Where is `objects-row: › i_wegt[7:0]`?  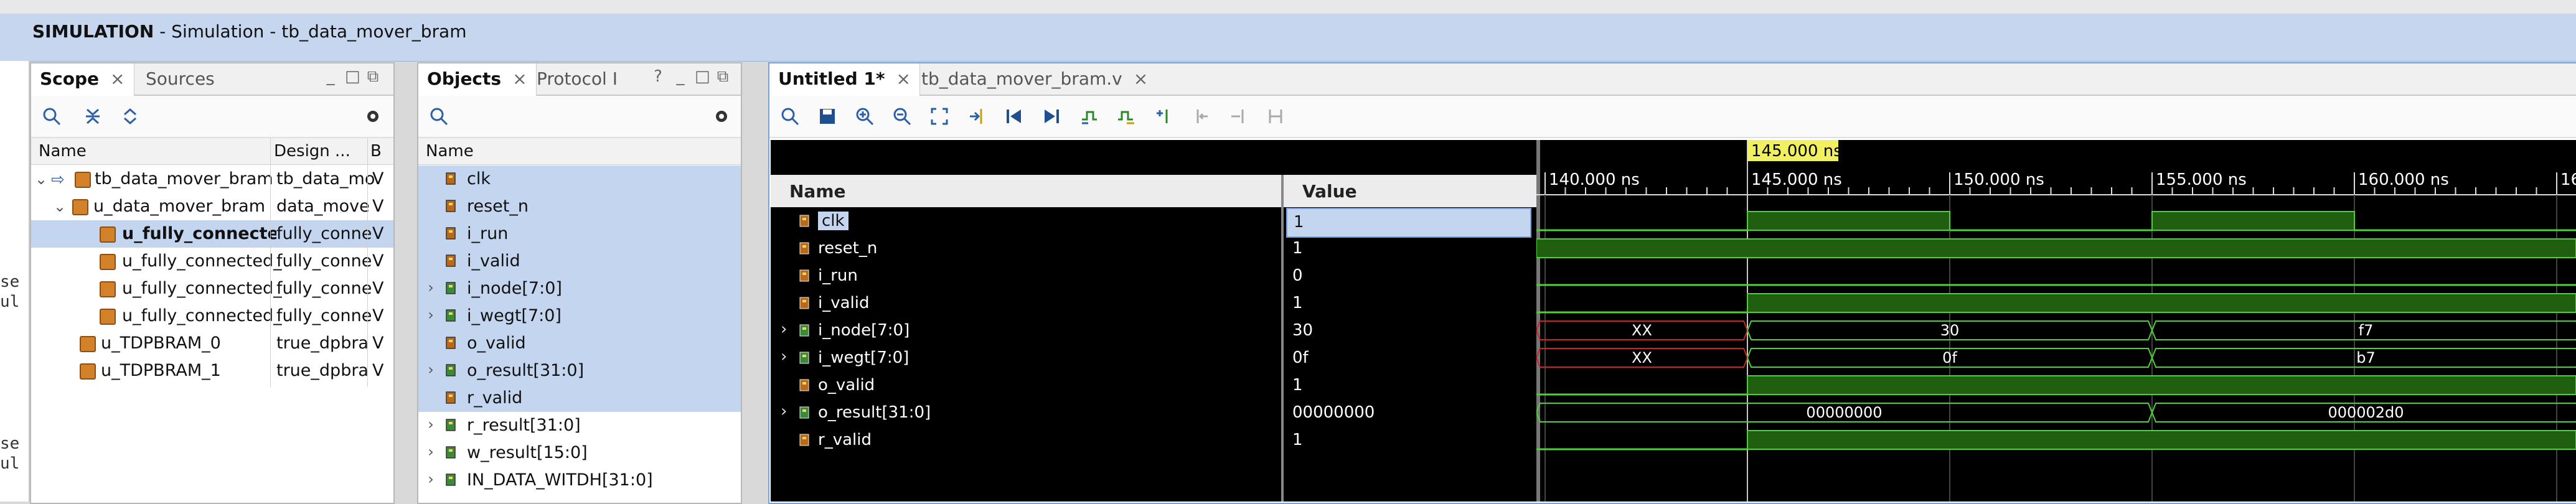
objects-row: › i_wegt[7:0] is located at coordinates (579, 316).